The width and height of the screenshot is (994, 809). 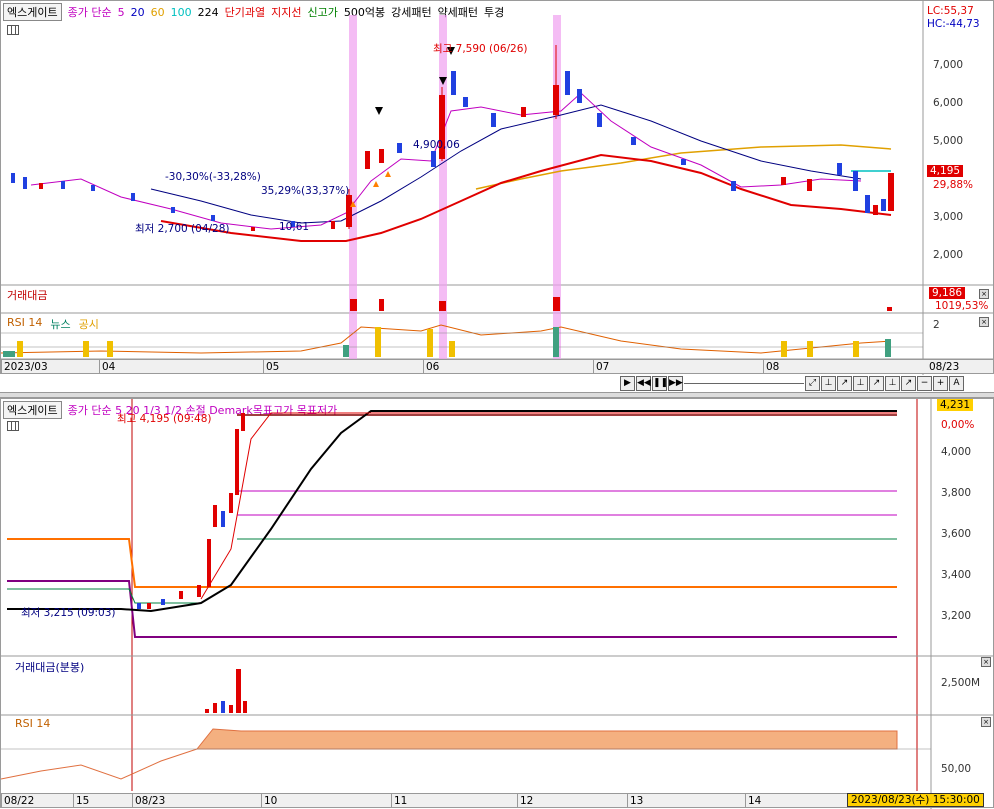 What do you see at coordinates (213, 177) in the screenshot?
I see `annotation-pct1: -30,30%(-33,28%)` at bounding box center [213, 177].